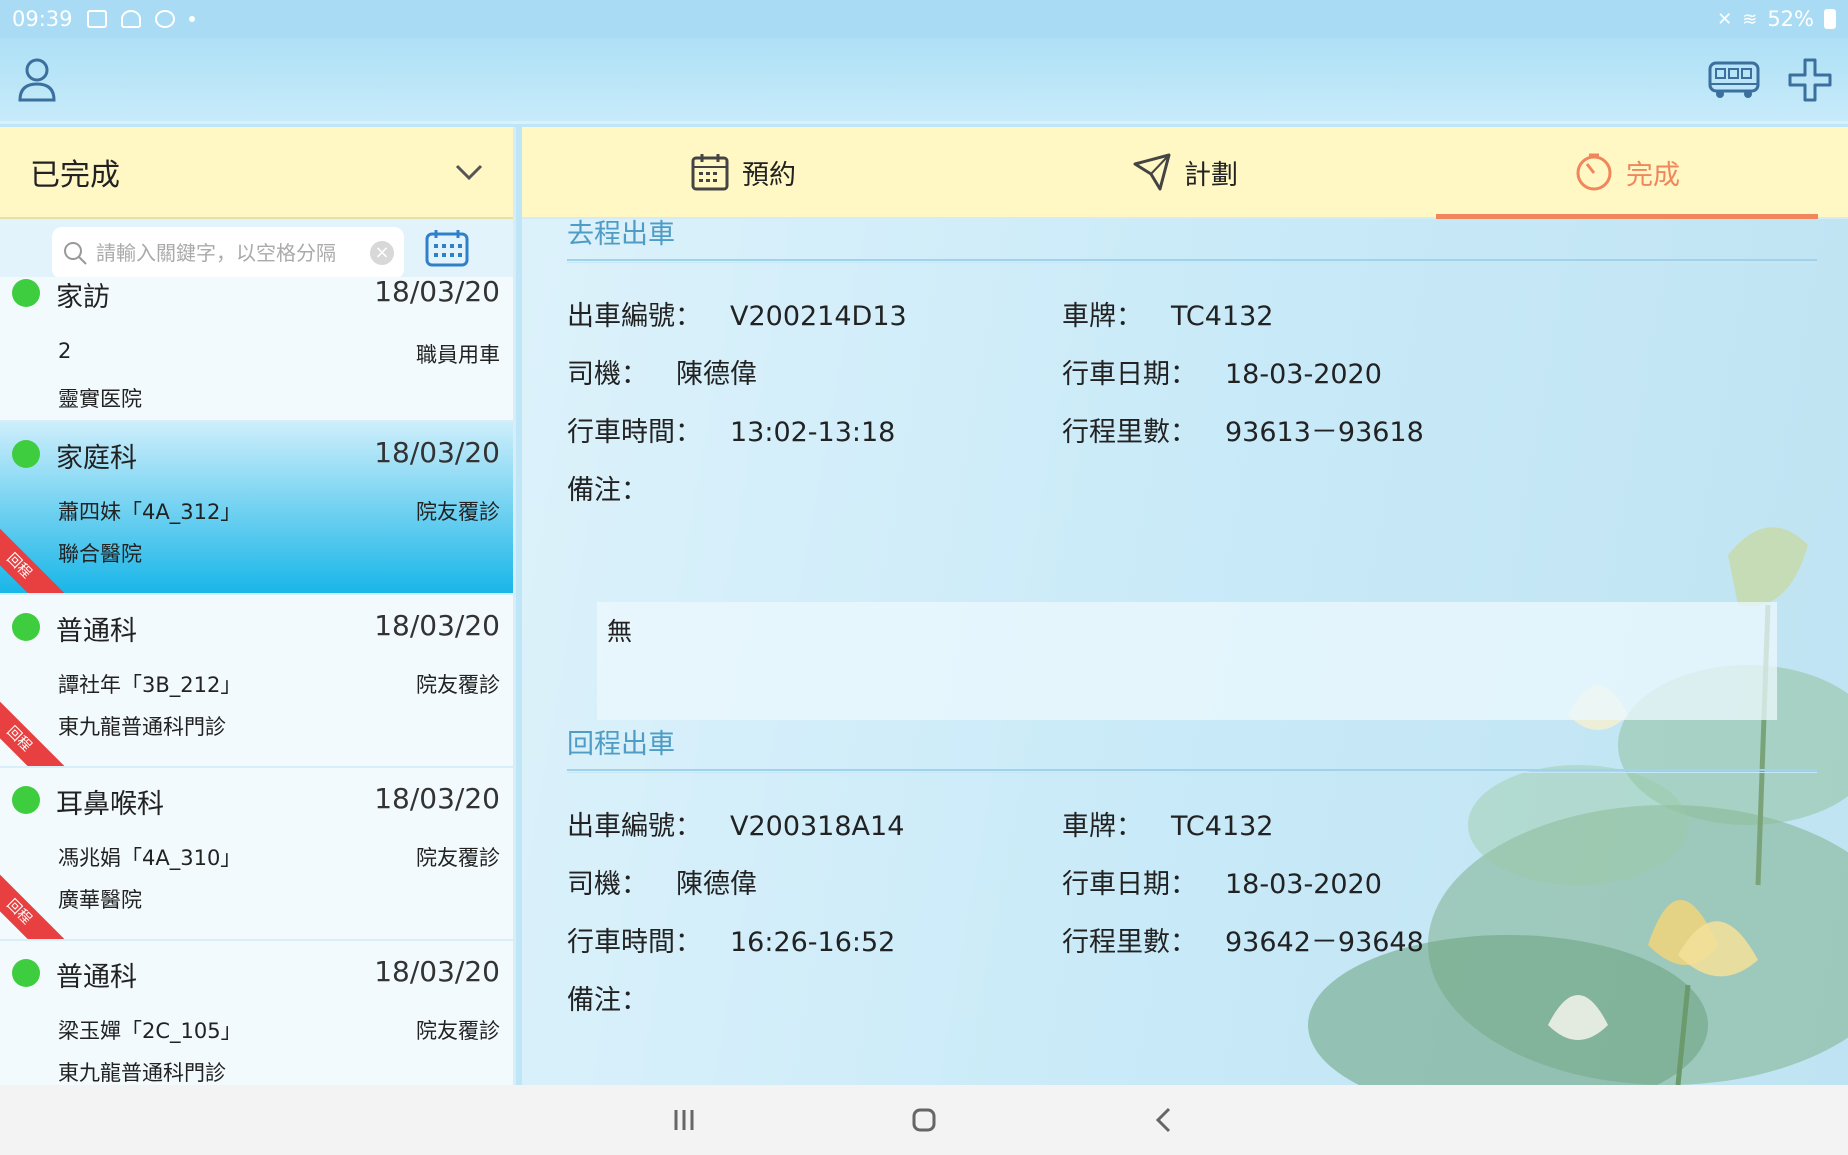  Describe the element at coordinates (100, 900) in the screenshot. I see `card-hospital: 廣華醫院` at that location.